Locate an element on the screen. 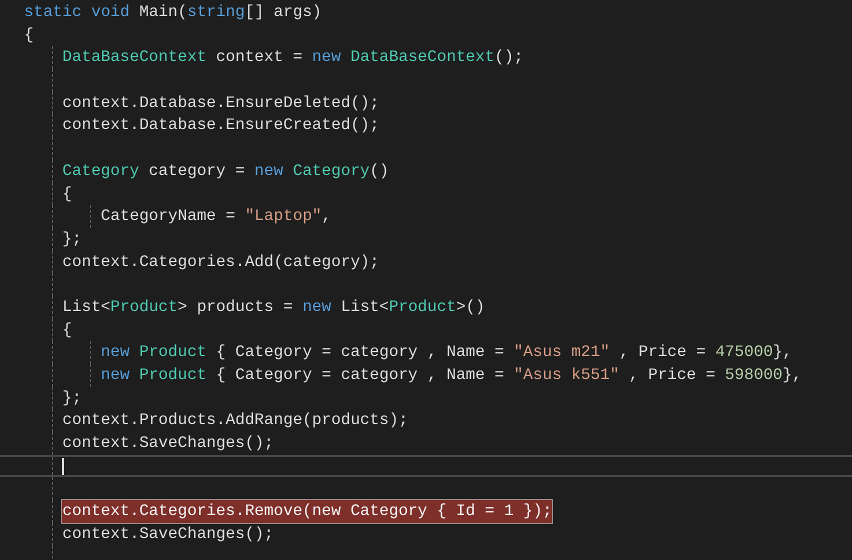 The image size is (852, 560). code-line: DataBaseContext context = new DataBaseContext(); is located at coordinates (293, 57).